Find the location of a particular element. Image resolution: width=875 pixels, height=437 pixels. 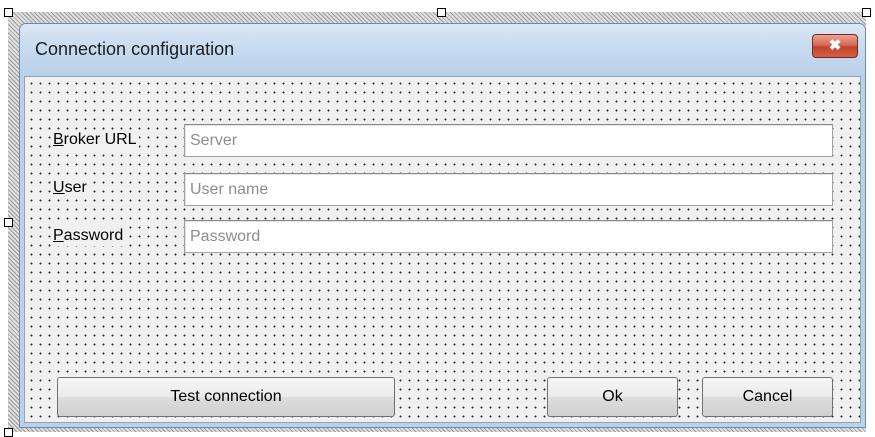

user-label: User is located at coordinates (70, 188).